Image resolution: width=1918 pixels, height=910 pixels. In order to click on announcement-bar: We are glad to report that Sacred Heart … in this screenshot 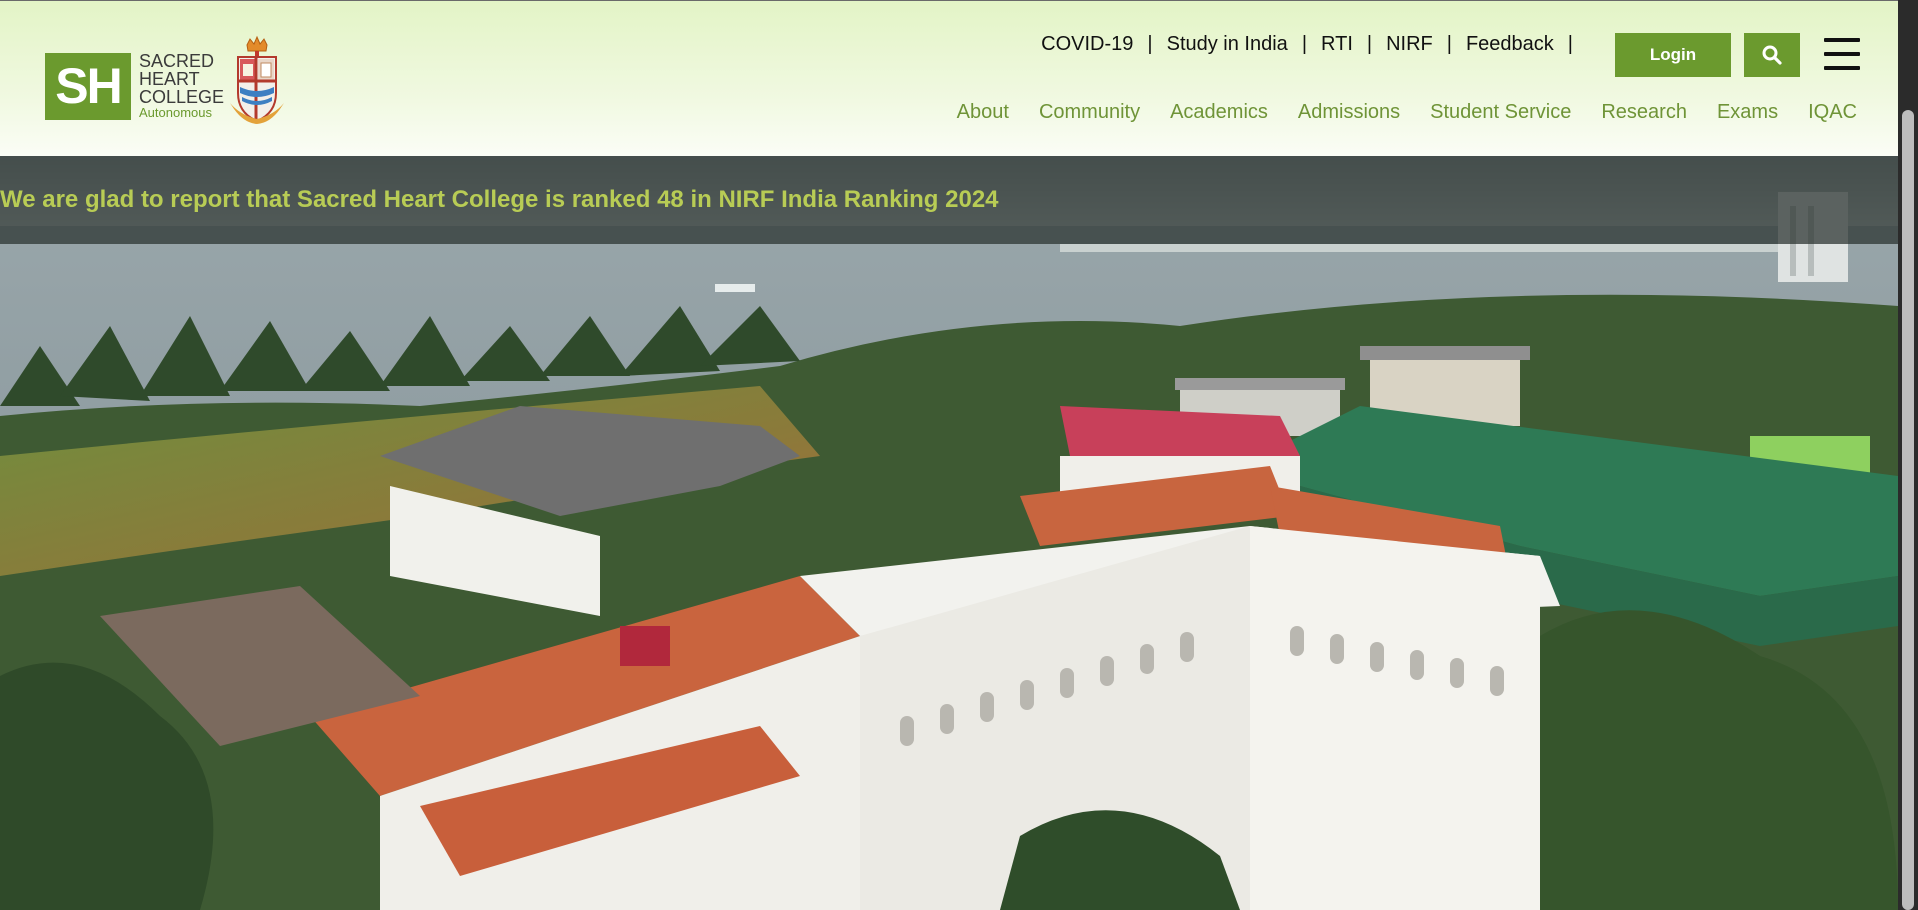, I will do `click(949, 200)`.